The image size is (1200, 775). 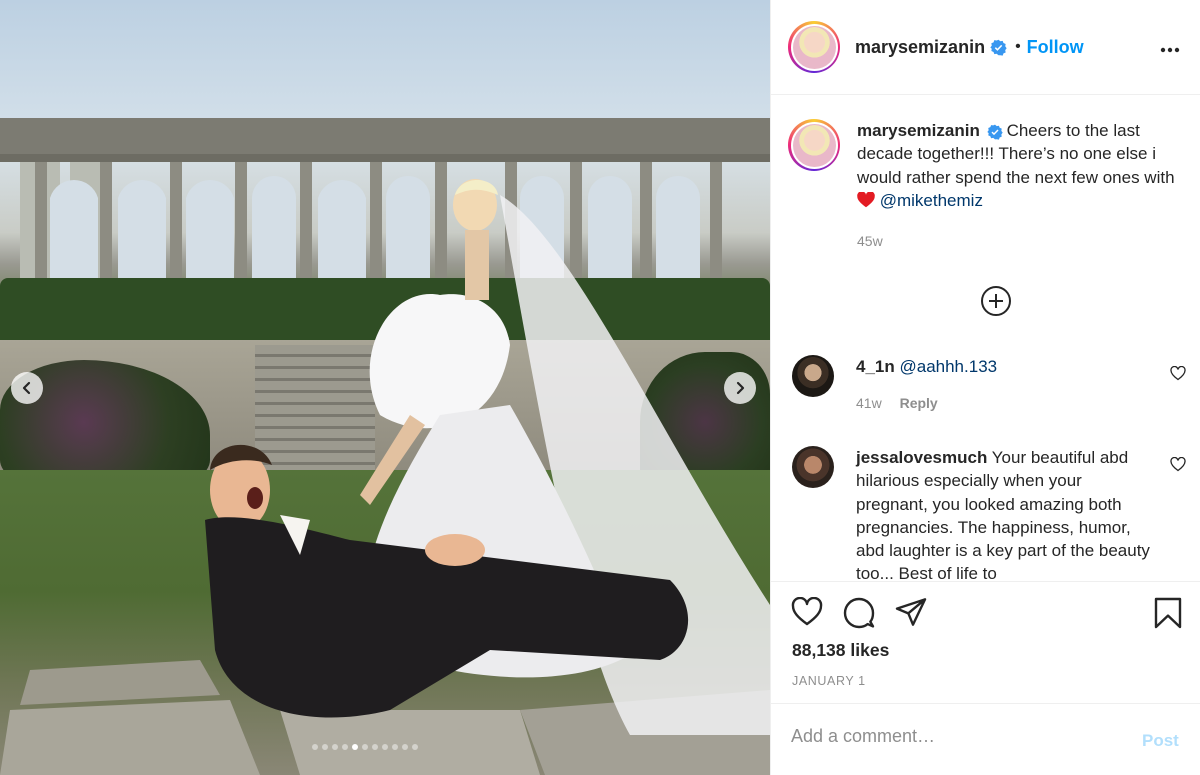 I want to click on comment-meta: 41w Reply, so click(x=1005, y=403).